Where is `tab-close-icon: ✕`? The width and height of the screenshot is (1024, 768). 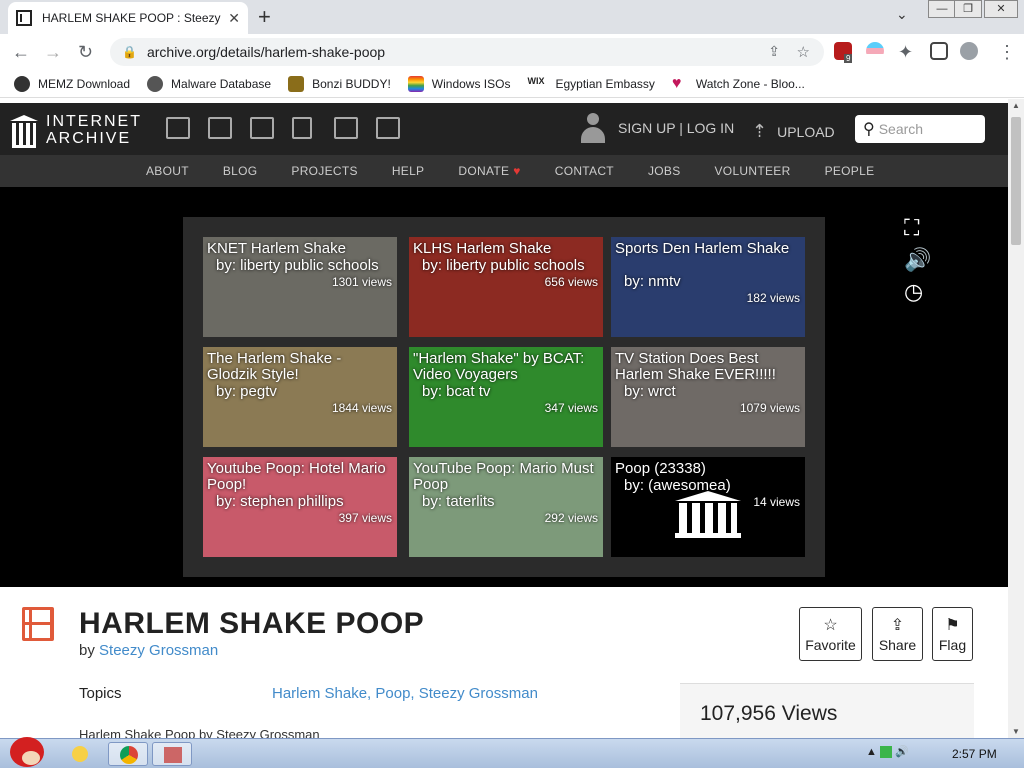
tab-close-icon: ✕ is located at coordinates (234, 18).